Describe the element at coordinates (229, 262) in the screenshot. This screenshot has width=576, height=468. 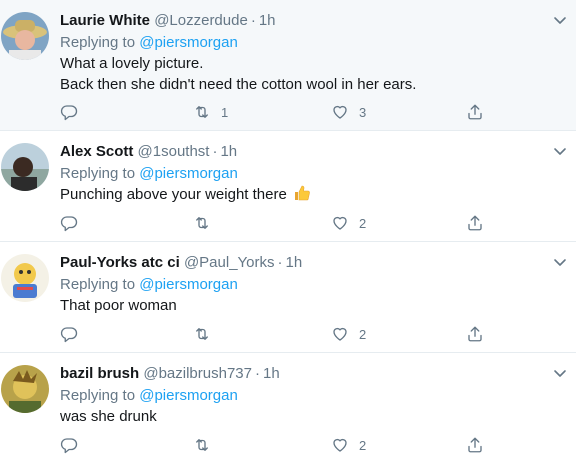
I see `author-handle: @Paul_Yorks` at that location.